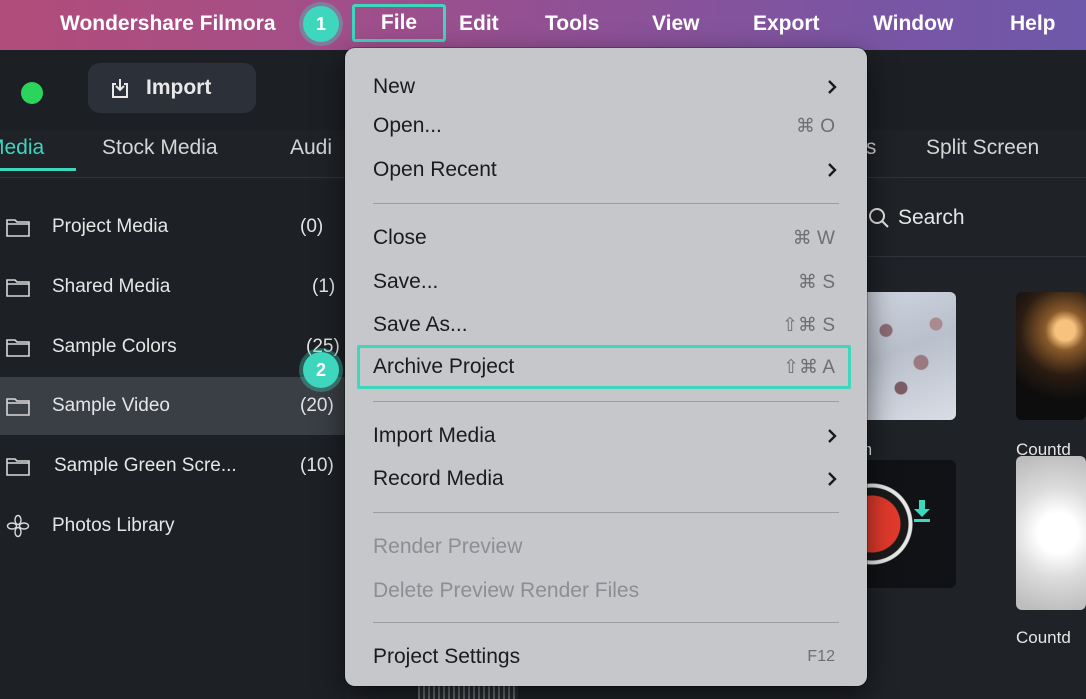 The width and height of the screenshot is (1086, 699). Describe the element at coordinates (606, 547) in the screenshot. I see `menu-item-render-preview: Render Preview` at that location.